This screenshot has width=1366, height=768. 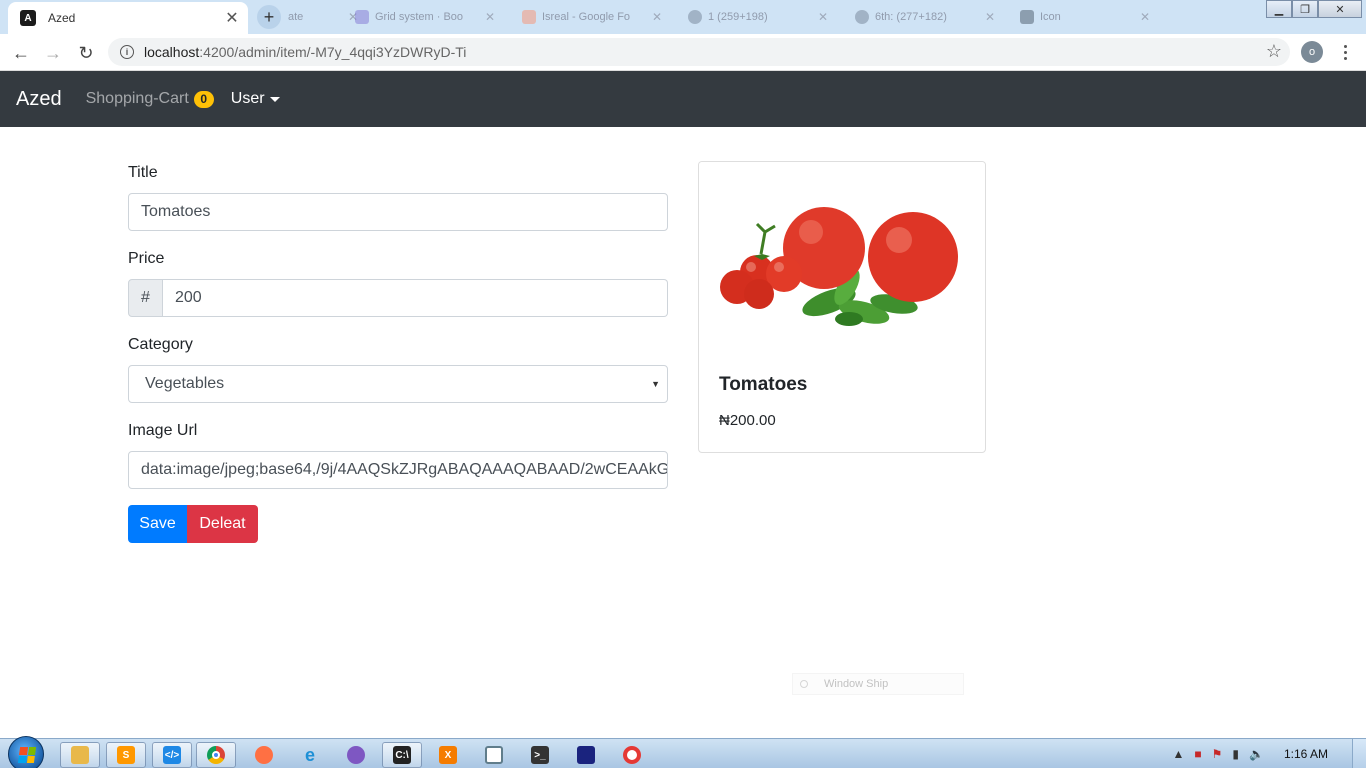 I want to click on vscode-icon: </>, so click(x=172, y=755).